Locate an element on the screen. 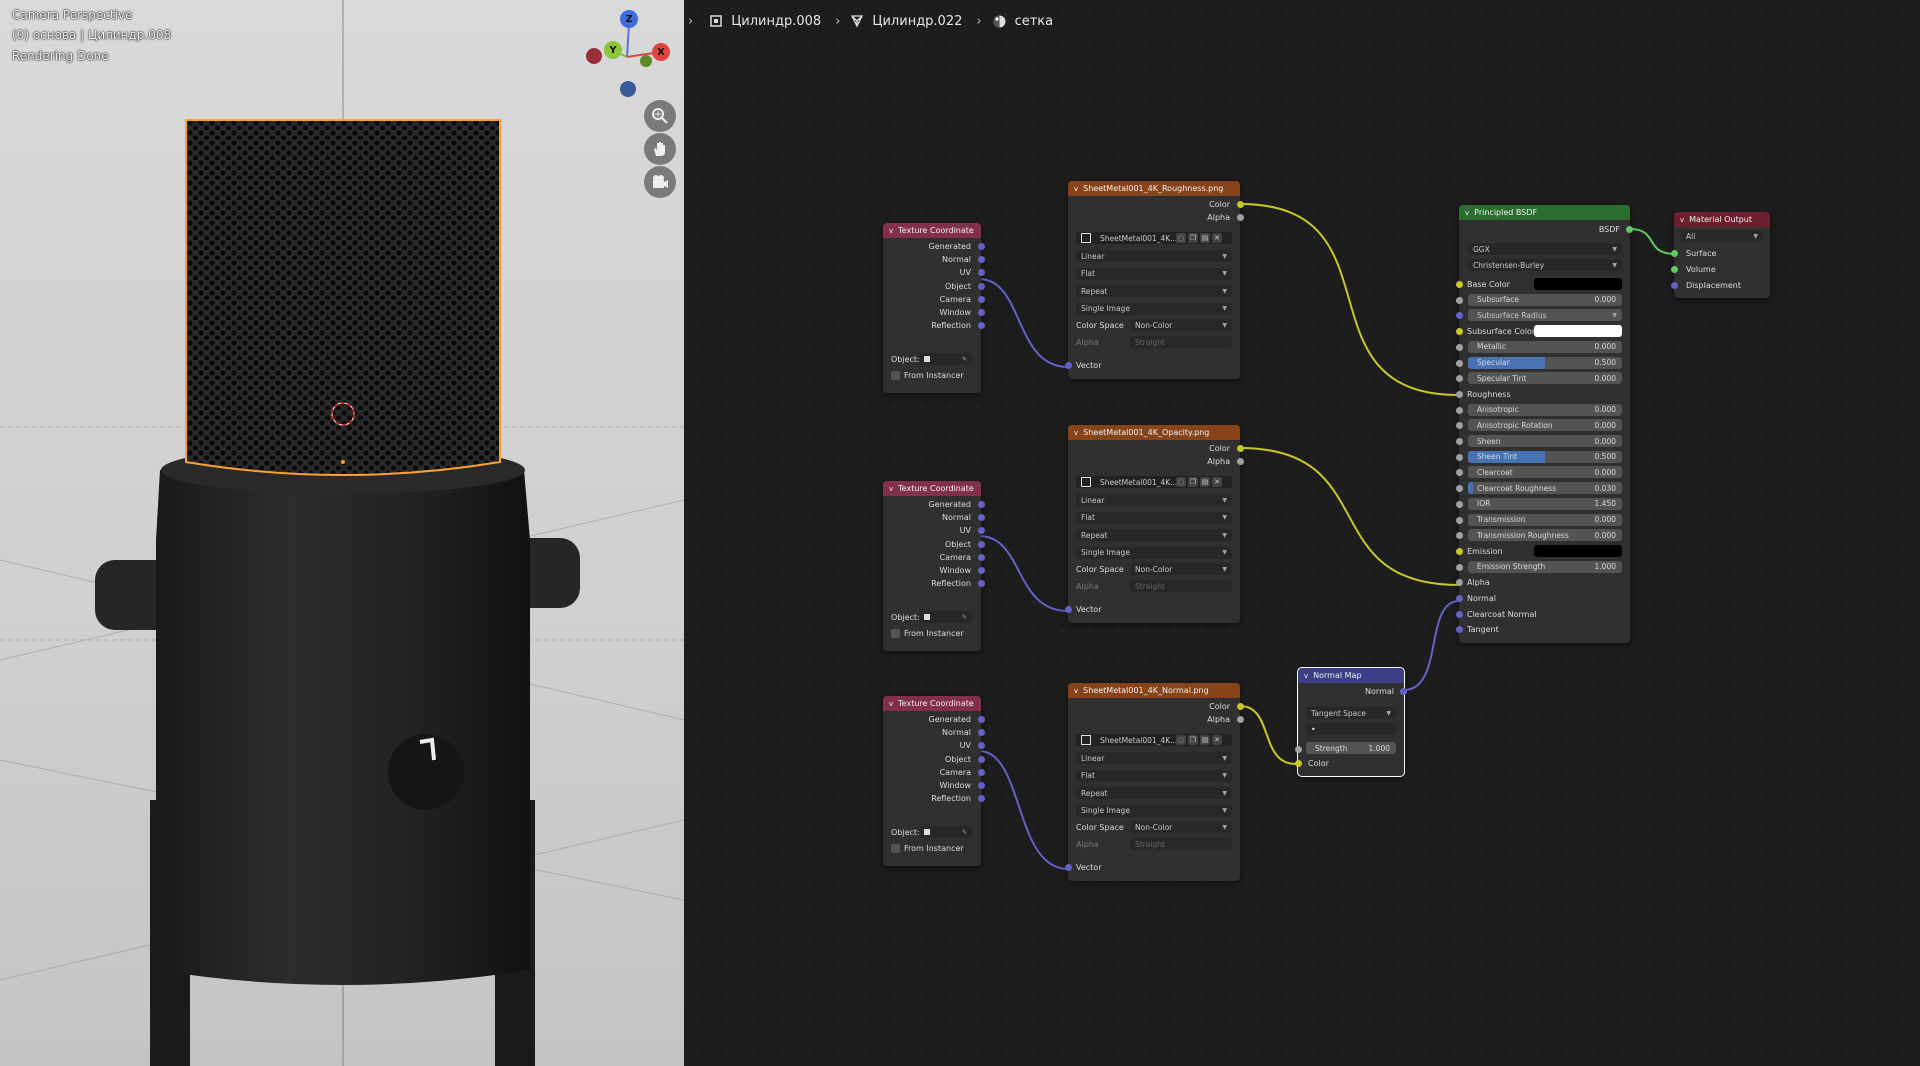 This screenshot has height=1066, width=1920. emission-color-swatch is located at coordinates (1578, 550).